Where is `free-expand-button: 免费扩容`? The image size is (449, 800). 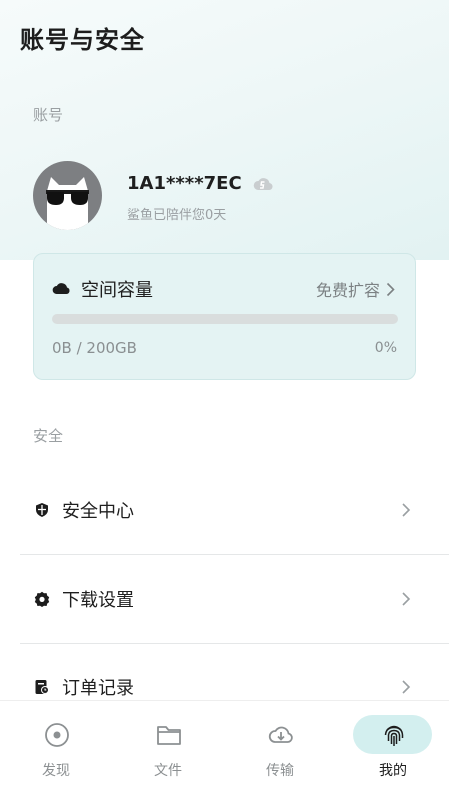 free-expand-button: 免费扩容 is located at coordinates (355, 289).